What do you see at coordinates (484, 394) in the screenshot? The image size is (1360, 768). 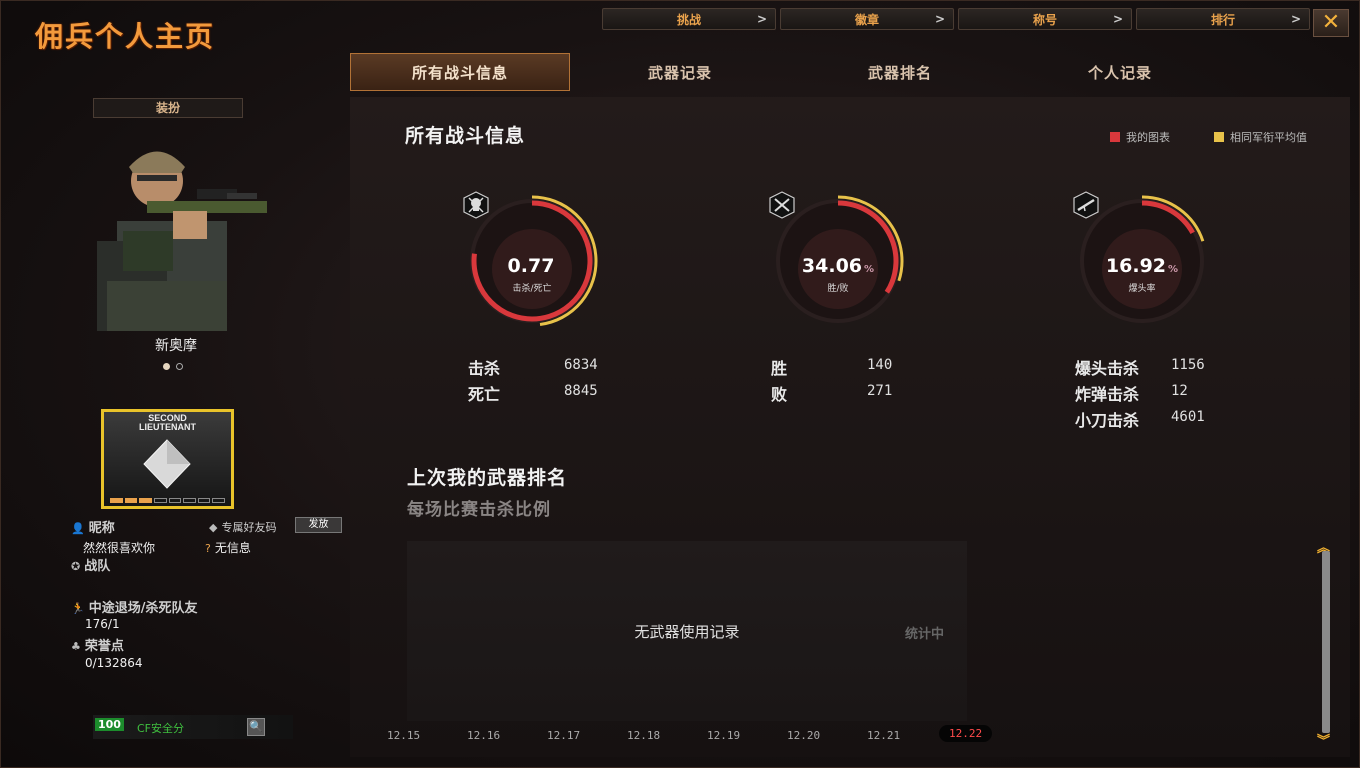 I see `deaths-label: 死亡` at bounding box center [484, 394].